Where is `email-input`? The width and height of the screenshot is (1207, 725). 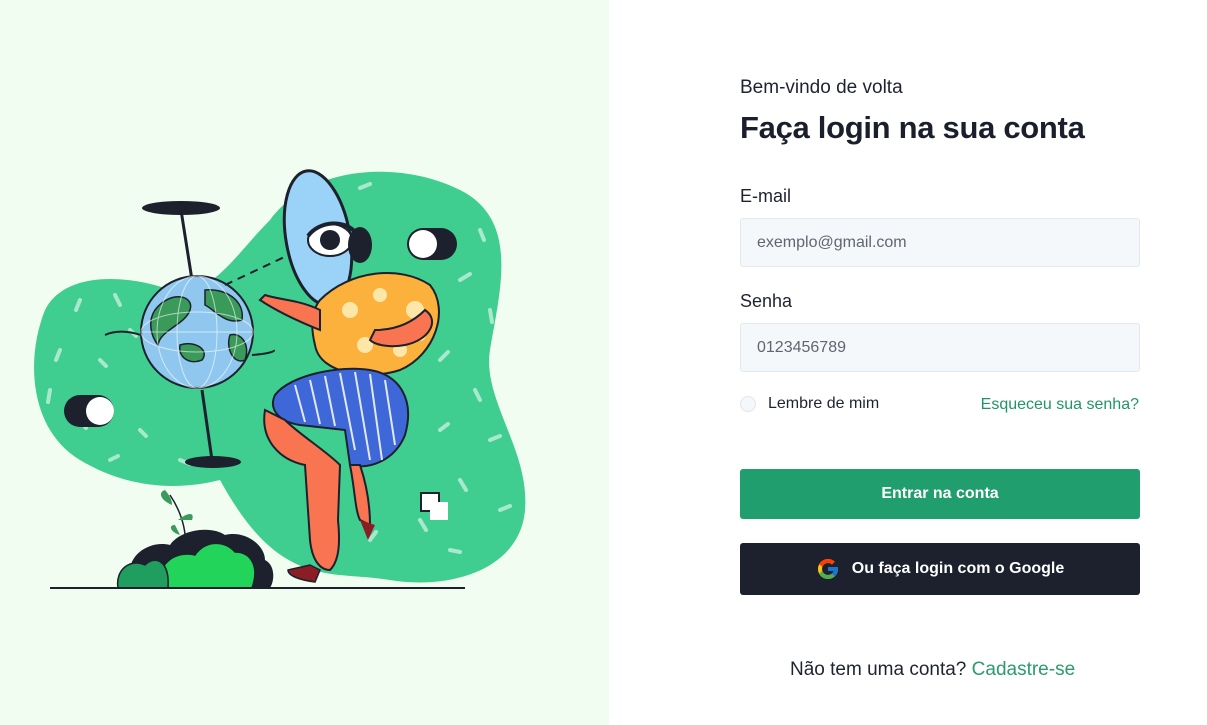 email-input is located at coordinates (940, 242).